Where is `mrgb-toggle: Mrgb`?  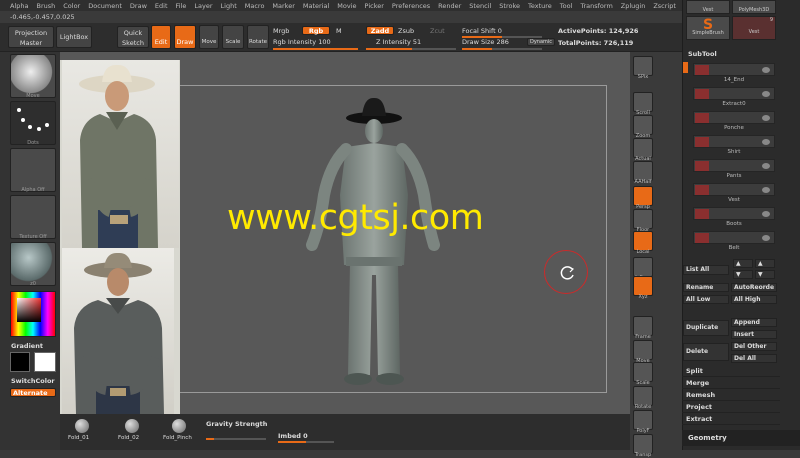
mrgb-toggle: Mrgb is located at coordinates (281, 31).